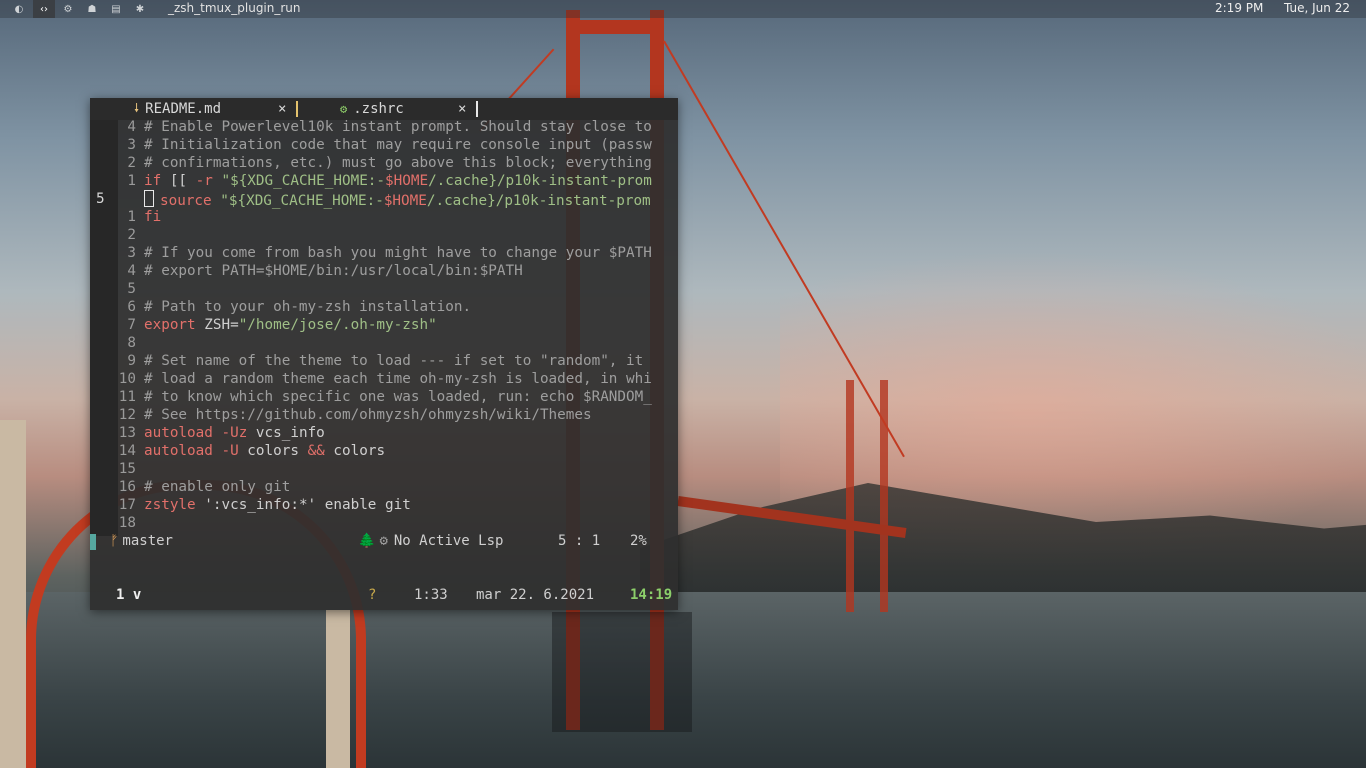 Image resolution: width=1366 pixels, height=768 pixels. What do you see at coordinates (448, 541) in the screenshot?
I see `lsp-status-text: No Active Lsp` at bounding box center [448, 541].